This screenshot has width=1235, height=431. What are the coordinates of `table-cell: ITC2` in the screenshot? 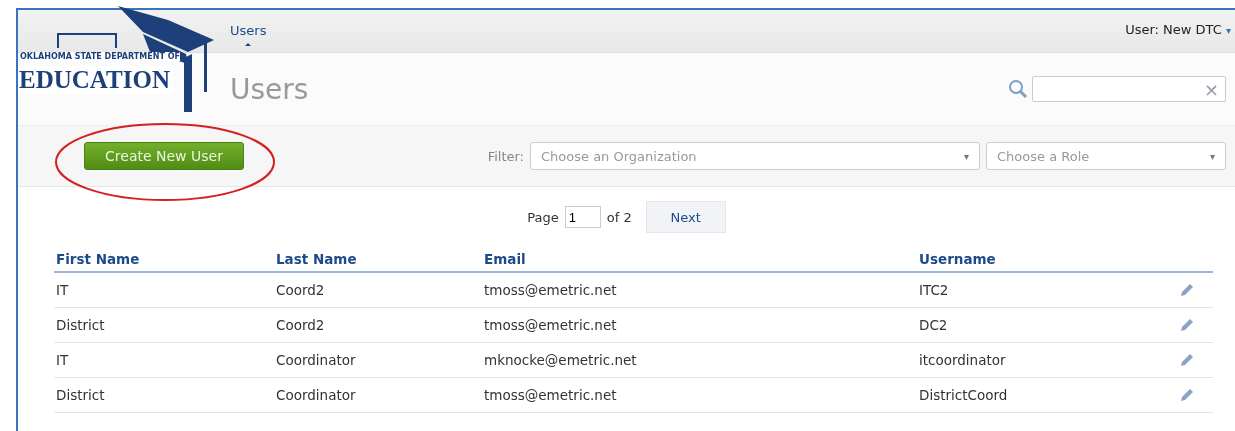 It's located at (934, 290).